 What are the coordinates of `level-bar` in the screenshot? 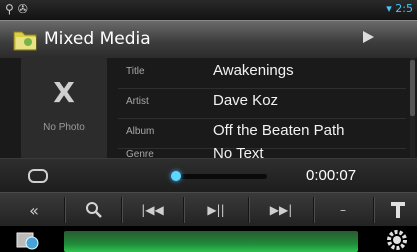 It's located at (211, 241).